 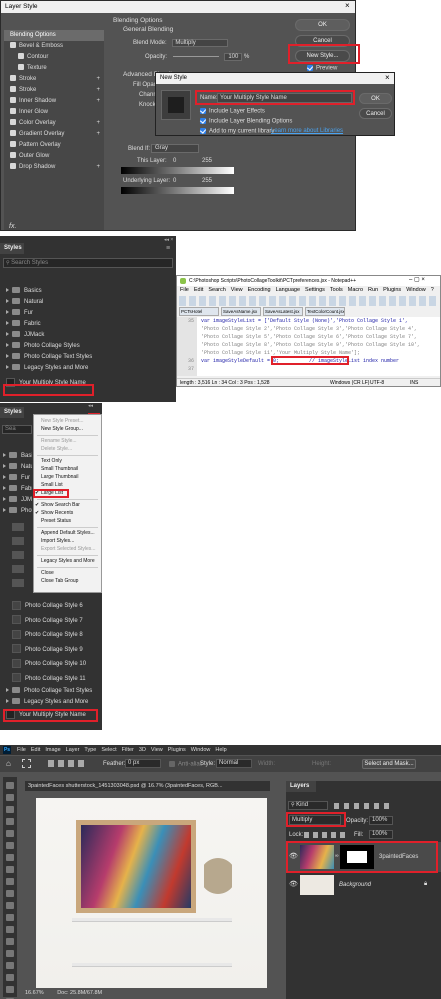 I want to click on styles-group-6: Photo Collage Text Styles, so click(x=88, y=357).